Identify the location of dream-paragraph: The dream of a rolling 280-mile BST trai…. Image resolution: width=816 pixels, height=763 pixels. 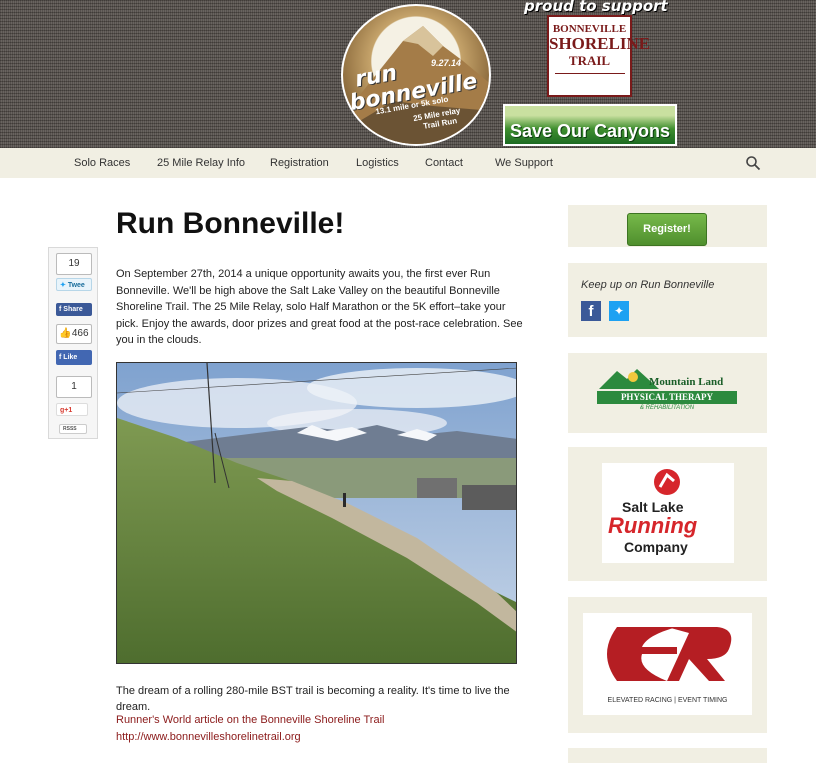
(313, 699).